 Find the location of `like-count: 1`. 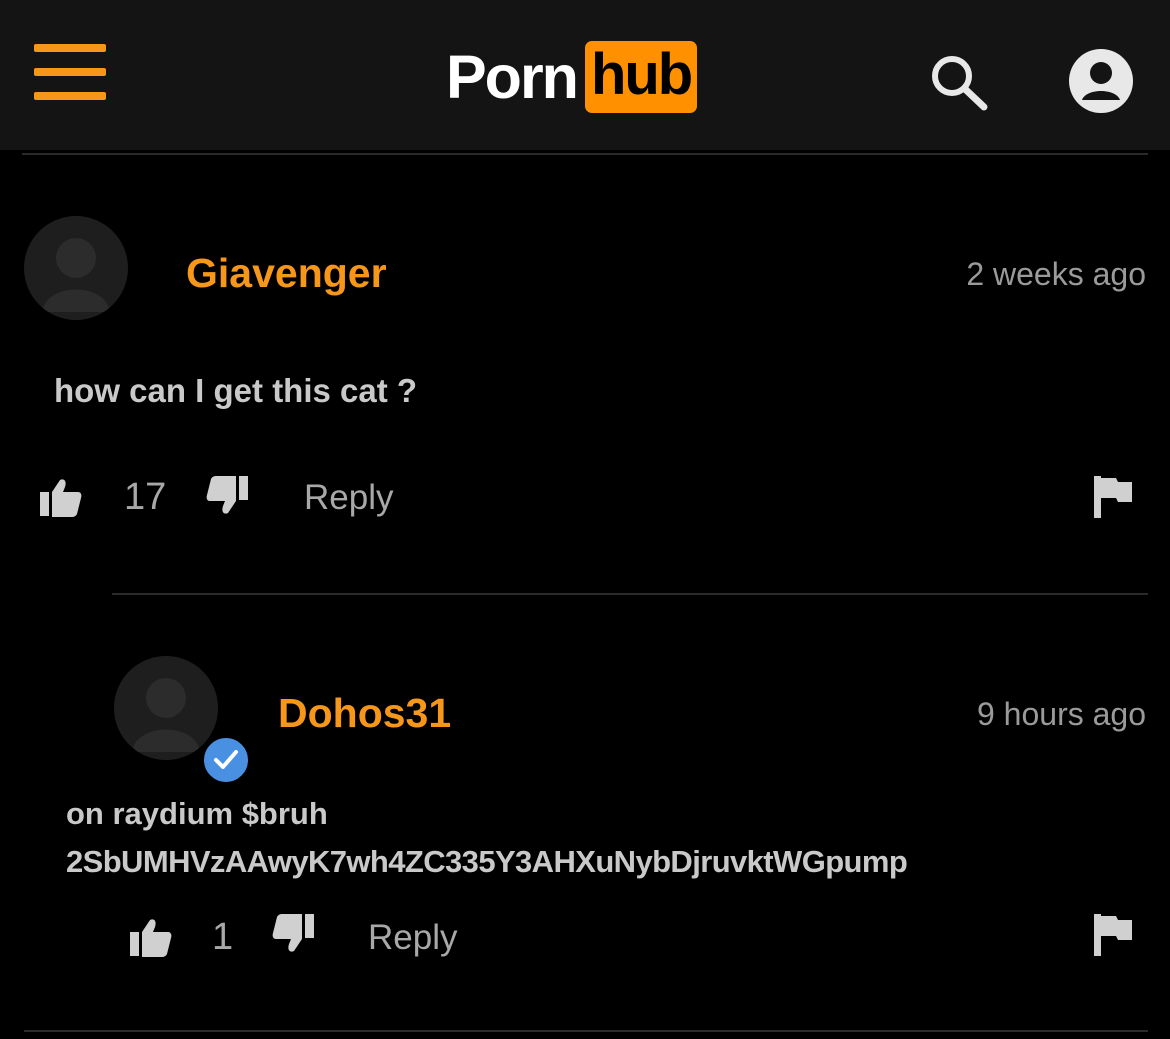

like-count: 1 is located at coordinates (223, 937).